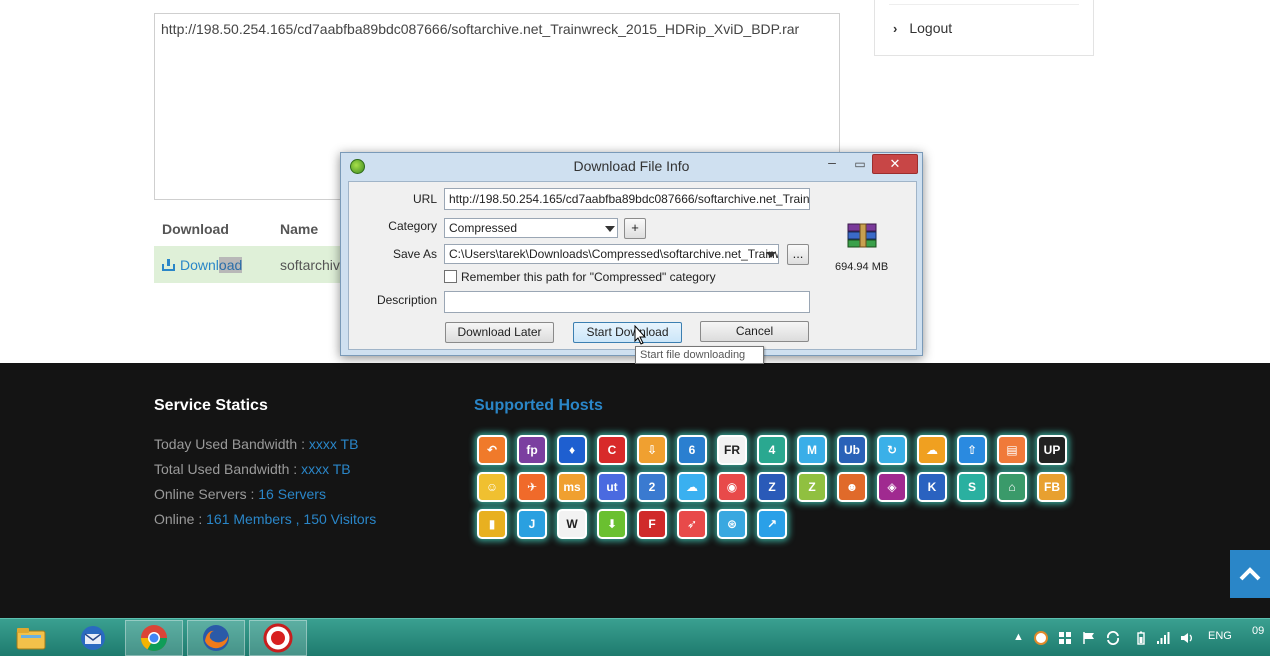 The image size is (1270, 656). I want to click on selected-text: oad, so click(230, 265).